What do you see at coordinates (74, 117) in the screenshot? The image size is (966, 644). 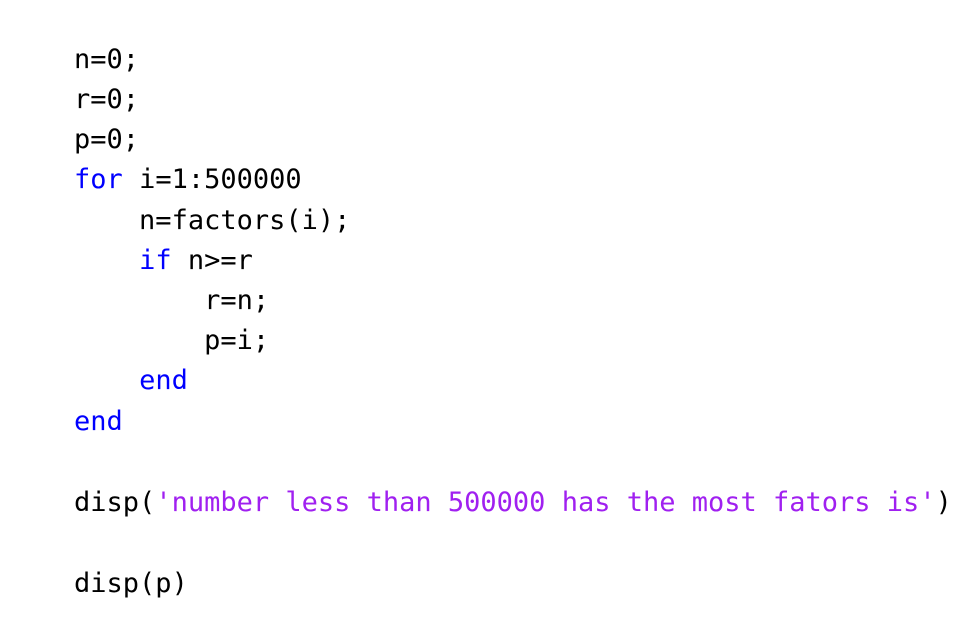 I see `code-line-3: p=0;` at bounding box center [74, 117].